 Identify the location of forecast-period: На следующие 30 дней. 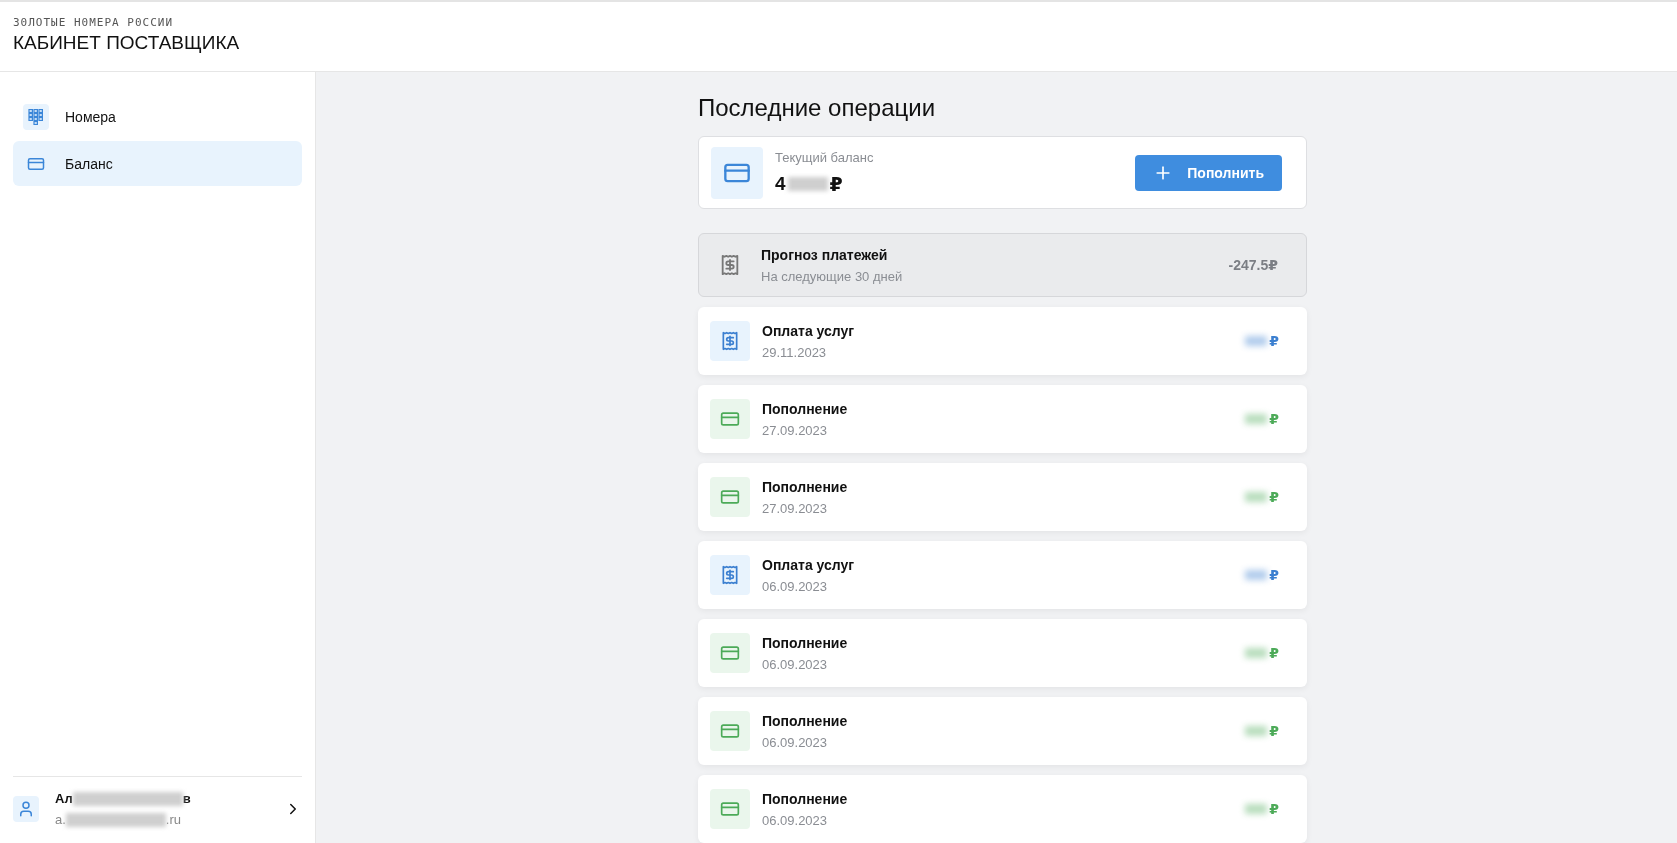
(832, 276).